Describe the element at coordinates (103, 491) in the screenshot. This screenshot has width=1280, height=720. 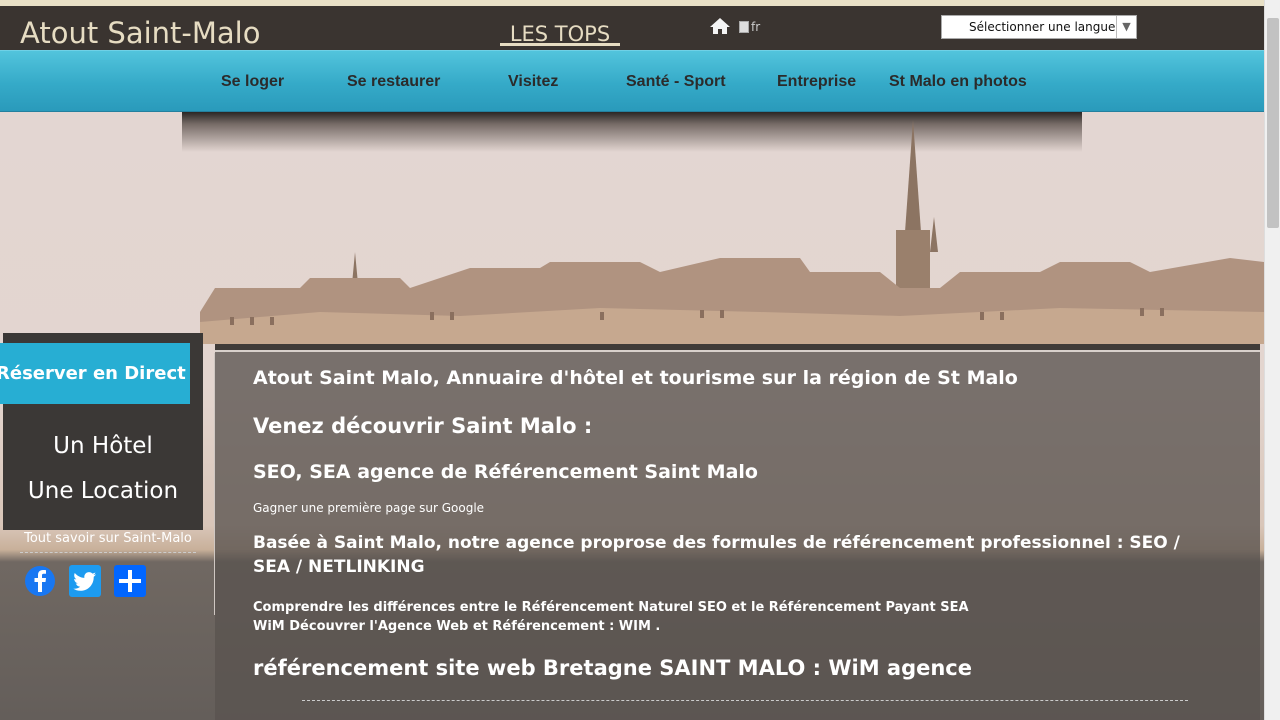
I see `location-link: Une Location` at that location.